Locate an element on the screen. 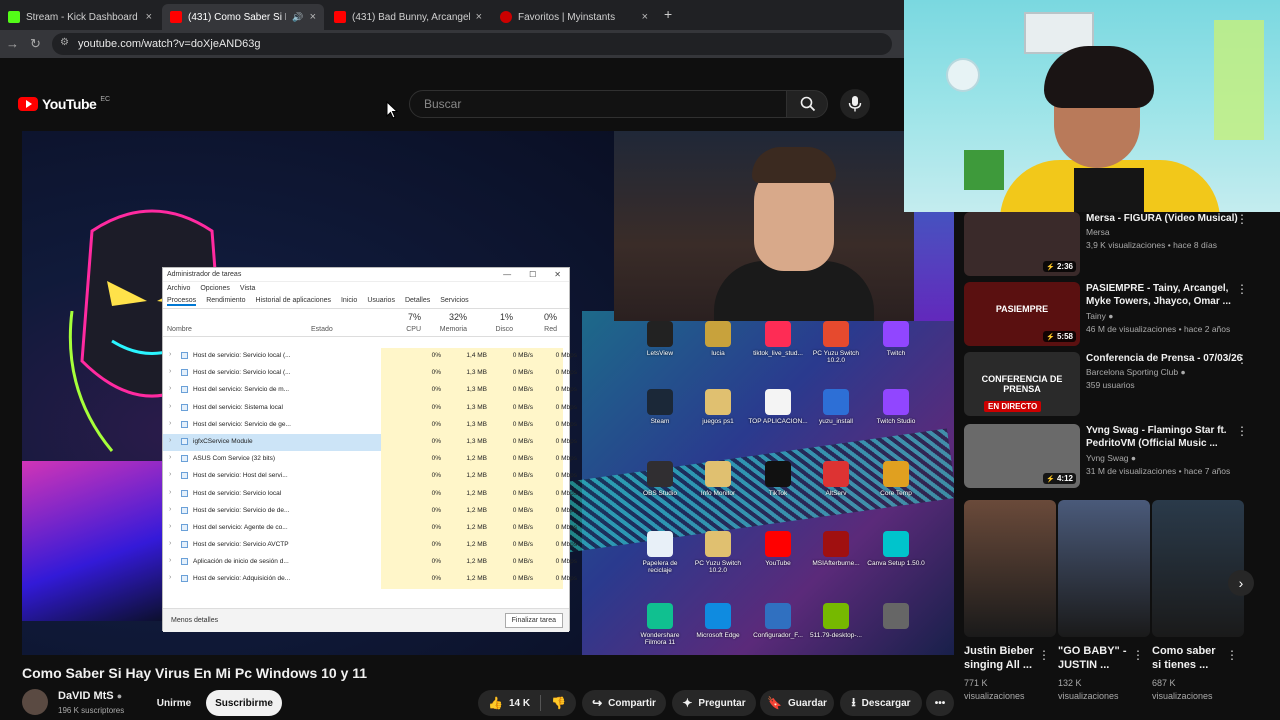 The image size is (1280, 720). video-thumbnail: ⚡ 4:12 is located at coordinates (1022, 456).